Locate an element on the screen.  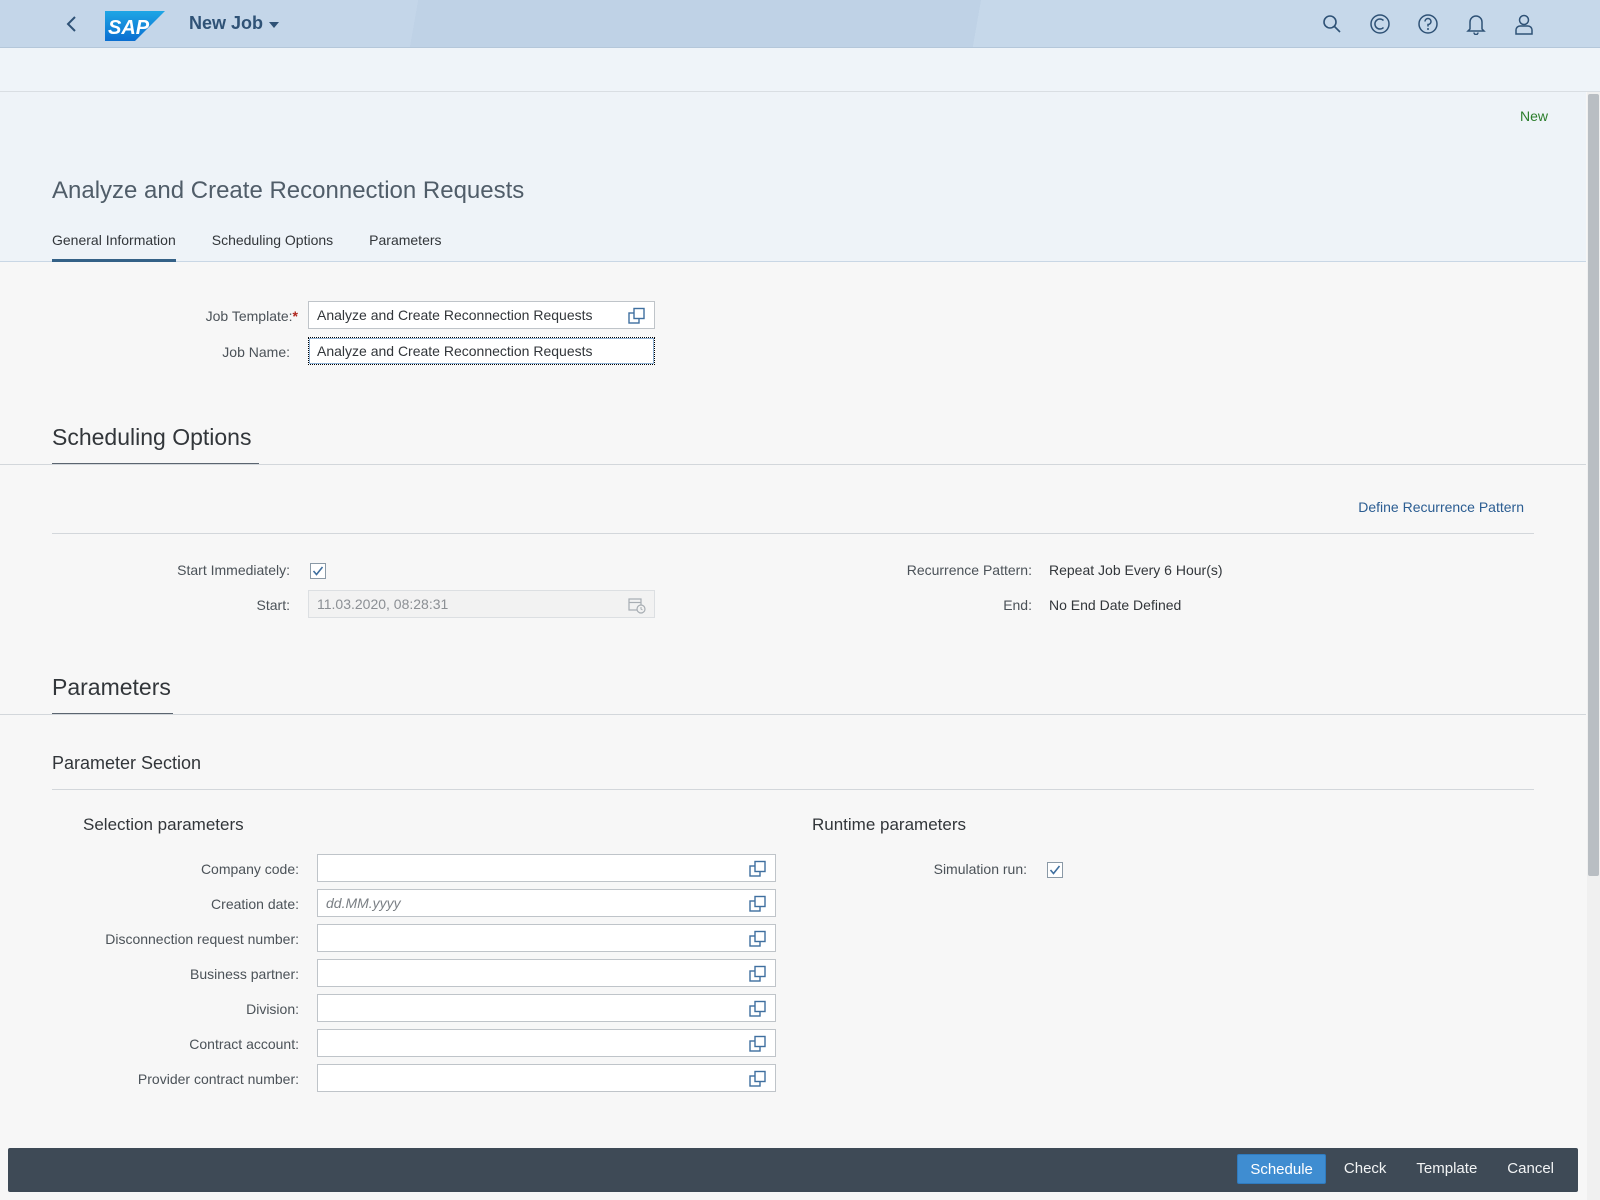
selection-parameters-title: Selection parameters is located at coordinates (163, 824).